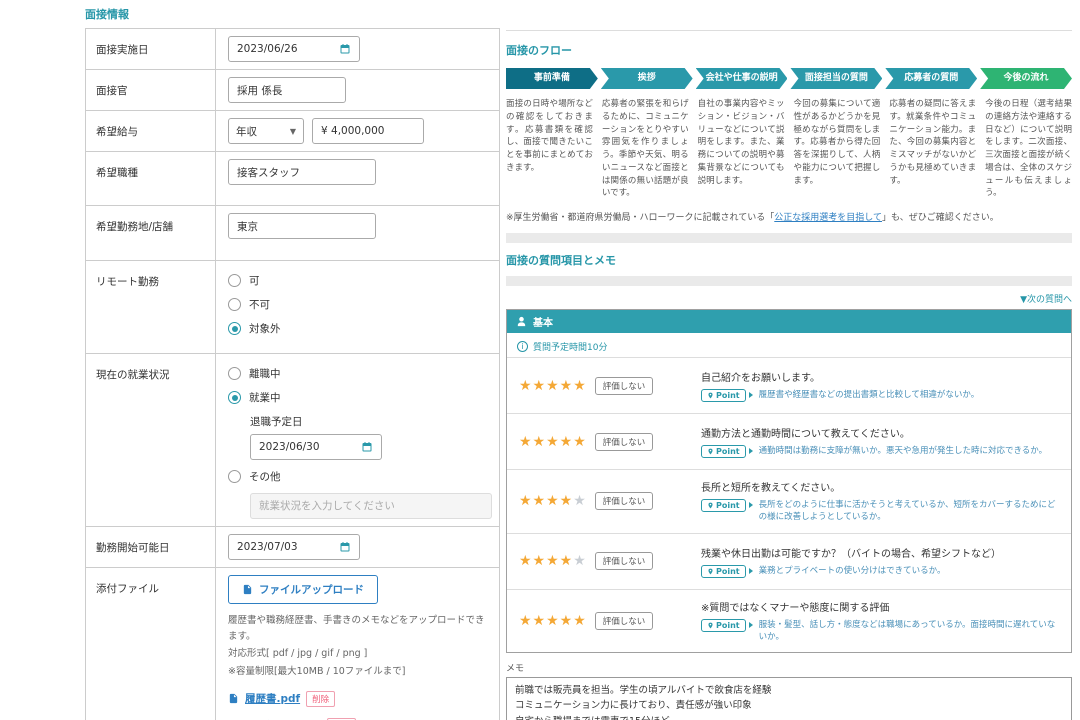  What do you see at coordinates (368, 131) in the screenshot?
I see `salary-amount-input: ¥ 4,000,000` at bounding box center [368, 131].